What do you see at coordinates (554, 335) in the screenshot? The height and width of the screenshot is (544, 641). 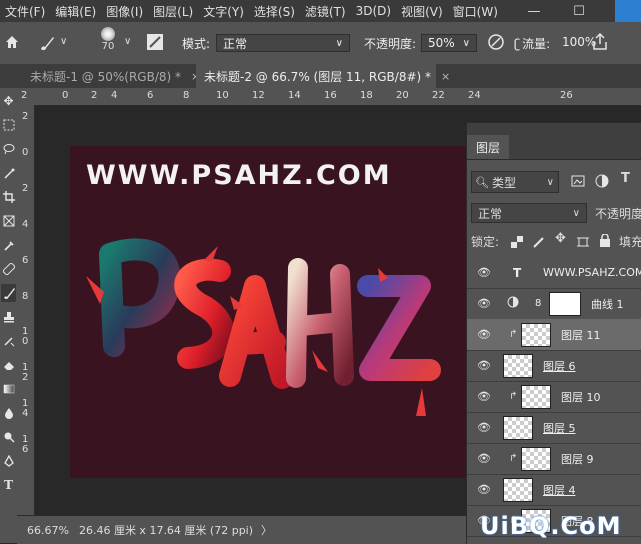 I see `layer-row-11: 👁︎ ↱ 图层 11` at bounding box center [554, 335].